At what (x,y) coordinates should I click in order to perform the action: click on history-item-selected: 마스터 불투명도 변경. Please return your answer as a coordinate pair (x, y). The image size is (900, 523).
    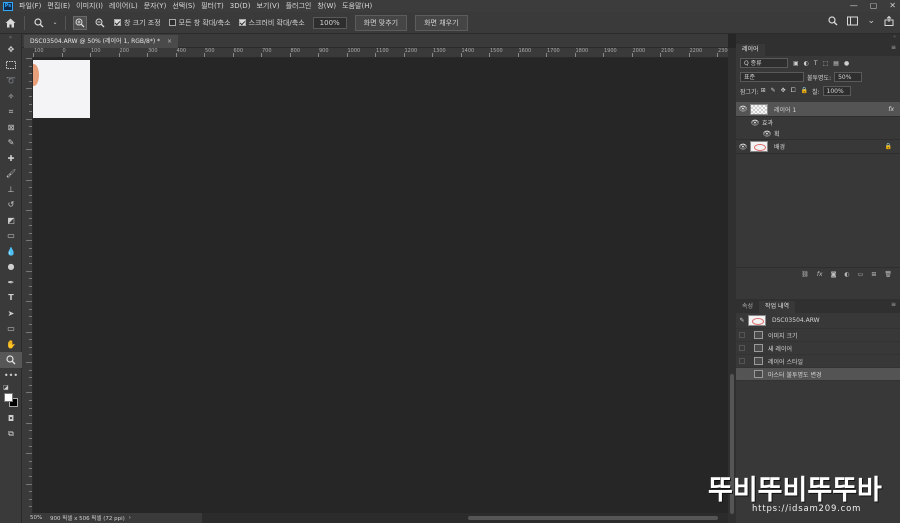
    Looking at the image, I should click on (818, 374).